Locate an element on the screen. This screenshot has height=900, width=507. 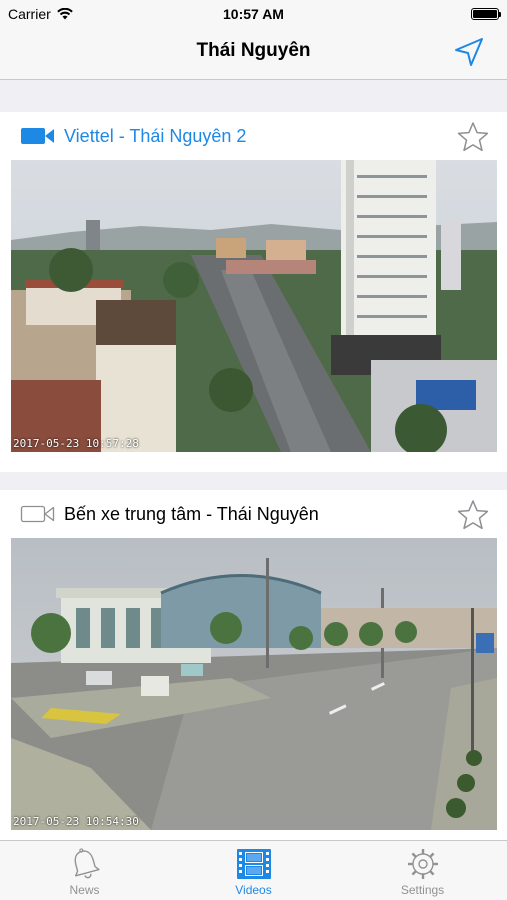
status-time: 10:57 AM is located at coordinates (253, 14).